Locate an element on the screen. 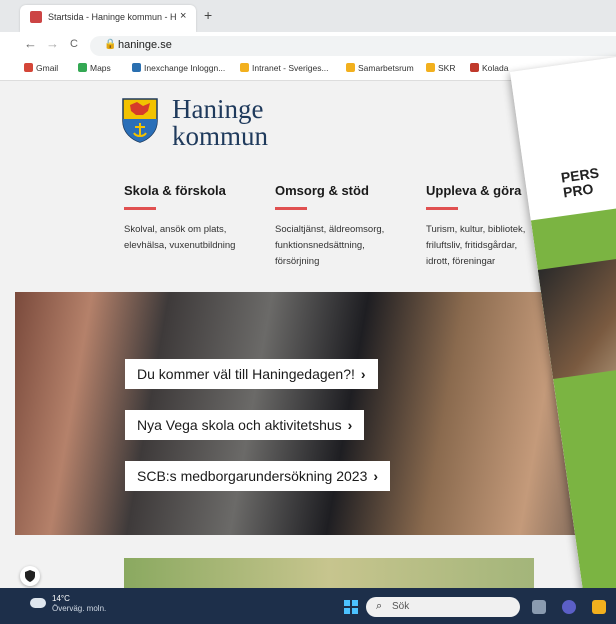 The image size is (616, 624). teams-icon is located at coordinates (569, 607).